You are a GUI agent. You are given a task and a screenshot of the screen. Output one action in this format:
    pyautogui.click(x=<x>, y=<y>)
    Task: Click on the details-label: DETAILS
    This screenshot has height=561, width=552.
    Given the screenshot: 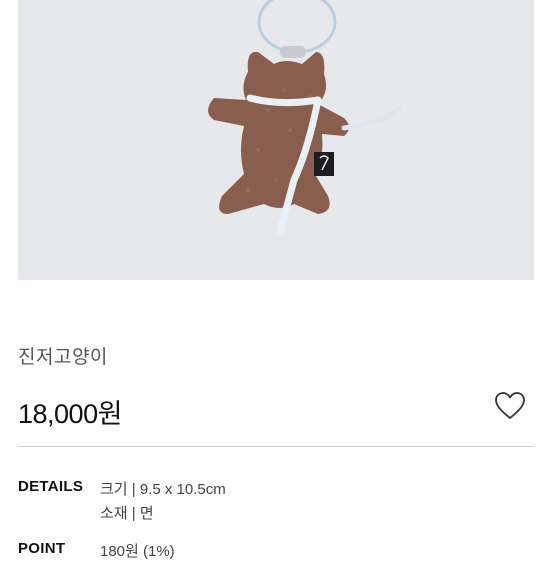 What is the action you would take?
    pyautogui.click(x=51, y=486)
    